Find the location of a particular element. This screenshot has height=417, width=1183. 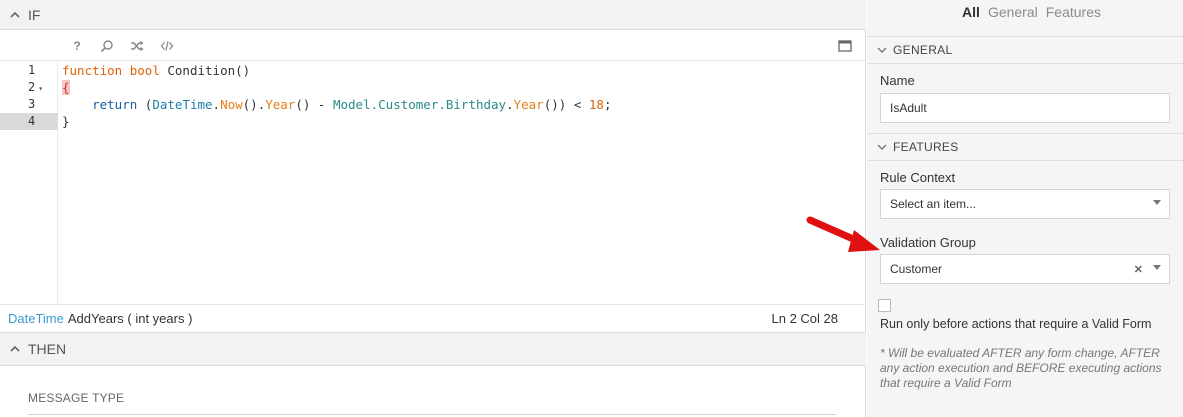

validation-group-label: Validation Group is located at coordinates (928, 242).